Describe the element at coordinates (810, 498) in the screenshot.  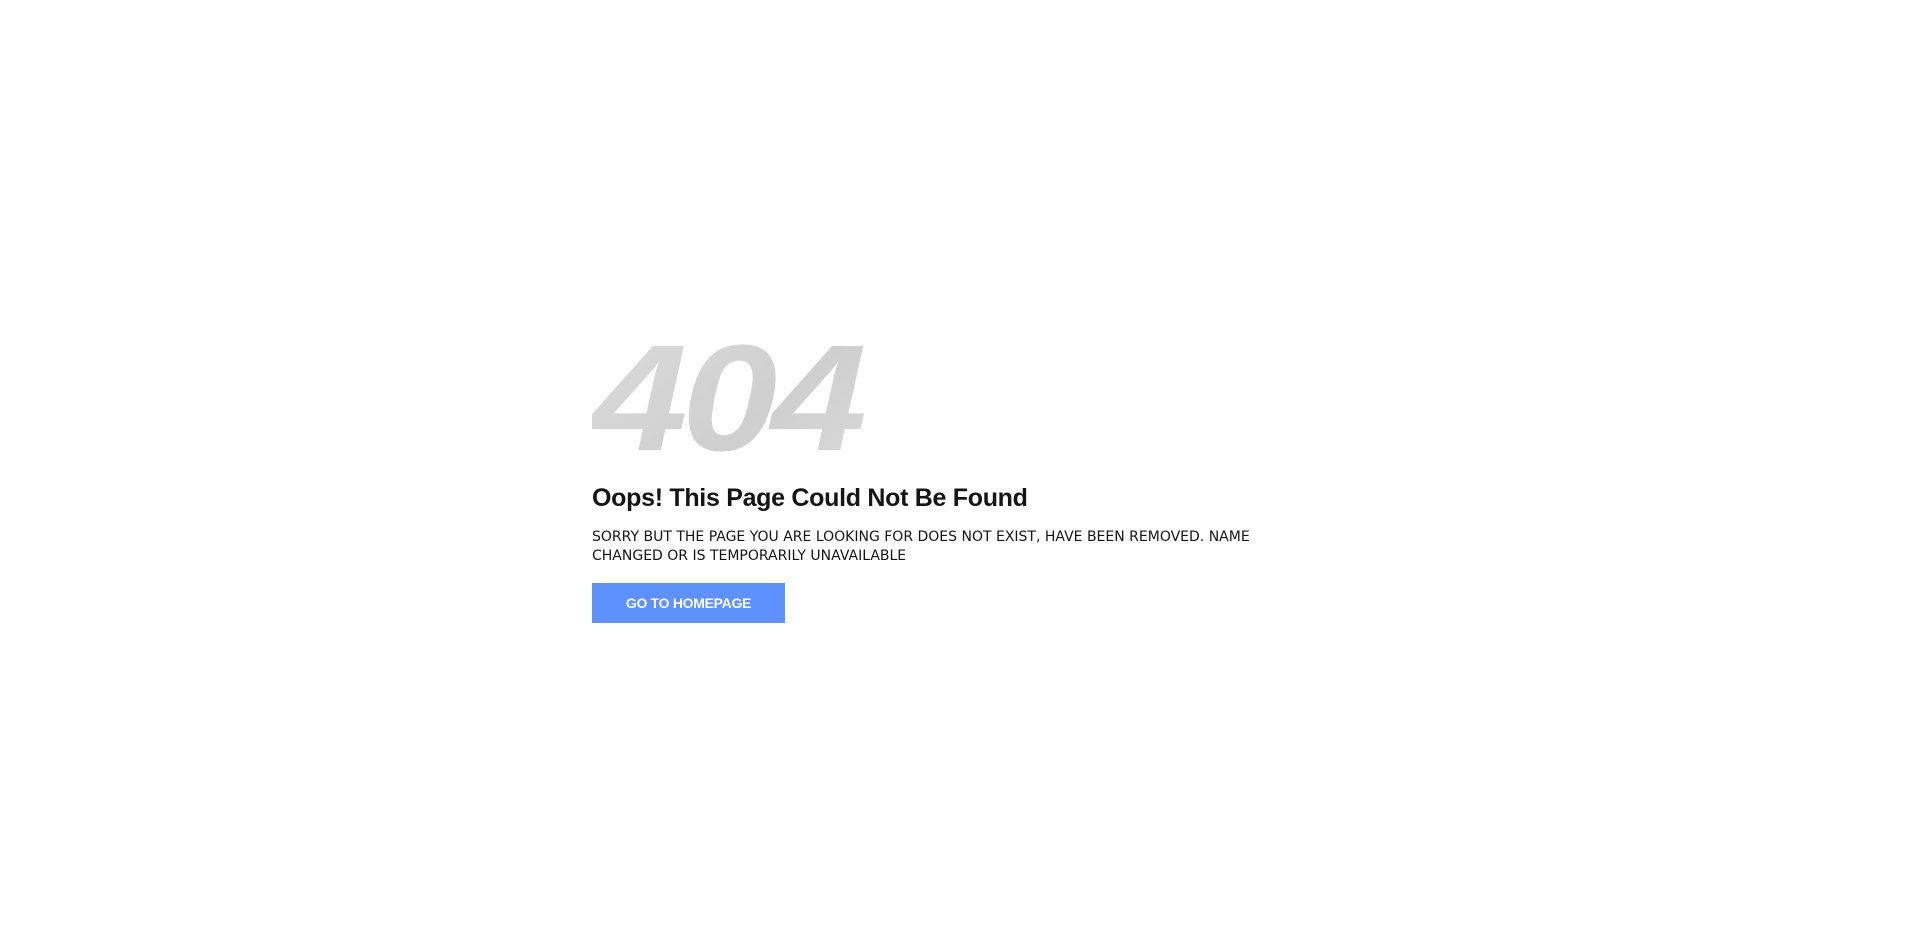
I see `page-title: Oops! This Page Could Not Be Found` at that location.